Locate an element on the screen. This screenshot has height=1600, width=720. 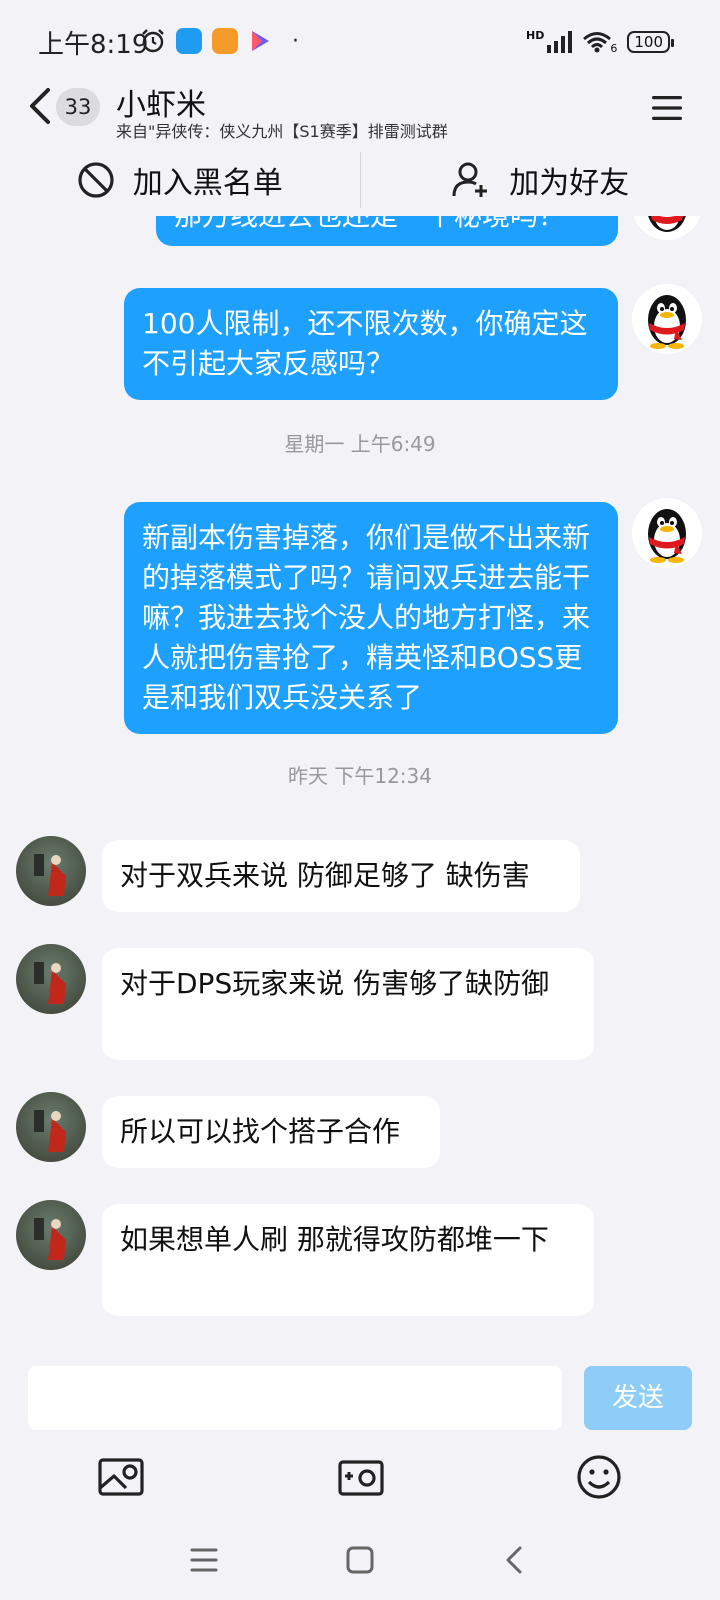
camera-icon is located at coordinates (361, 1477).